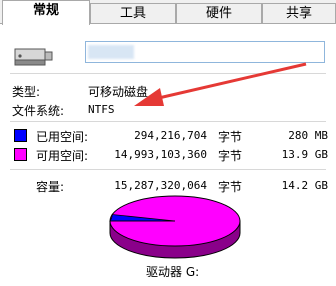  I want to click on filesystem-label: 文件系统:, so click(38, 111).